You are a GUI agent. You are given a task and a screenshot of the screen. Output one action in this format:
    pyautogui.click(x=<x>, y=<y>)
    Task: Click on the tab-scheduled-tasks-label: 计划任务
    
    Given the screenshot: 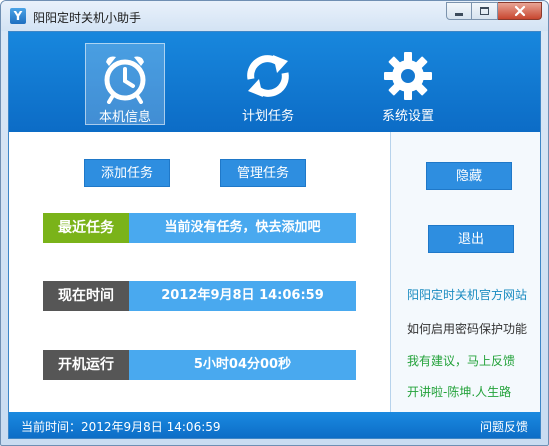 What is the action you would take?
    pyautogui.click(x=267, y=116)
    